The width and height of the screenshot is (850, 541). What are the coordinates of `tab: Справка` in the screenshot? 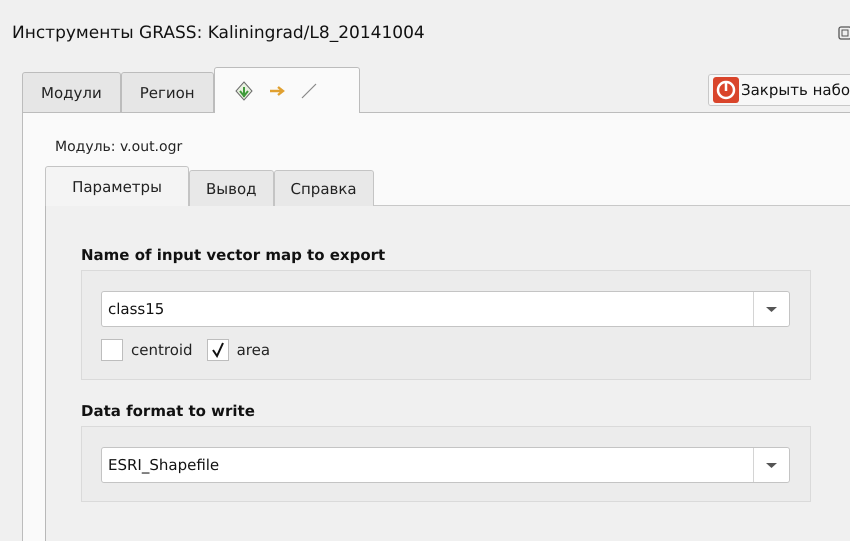 It's located at (324, 188).